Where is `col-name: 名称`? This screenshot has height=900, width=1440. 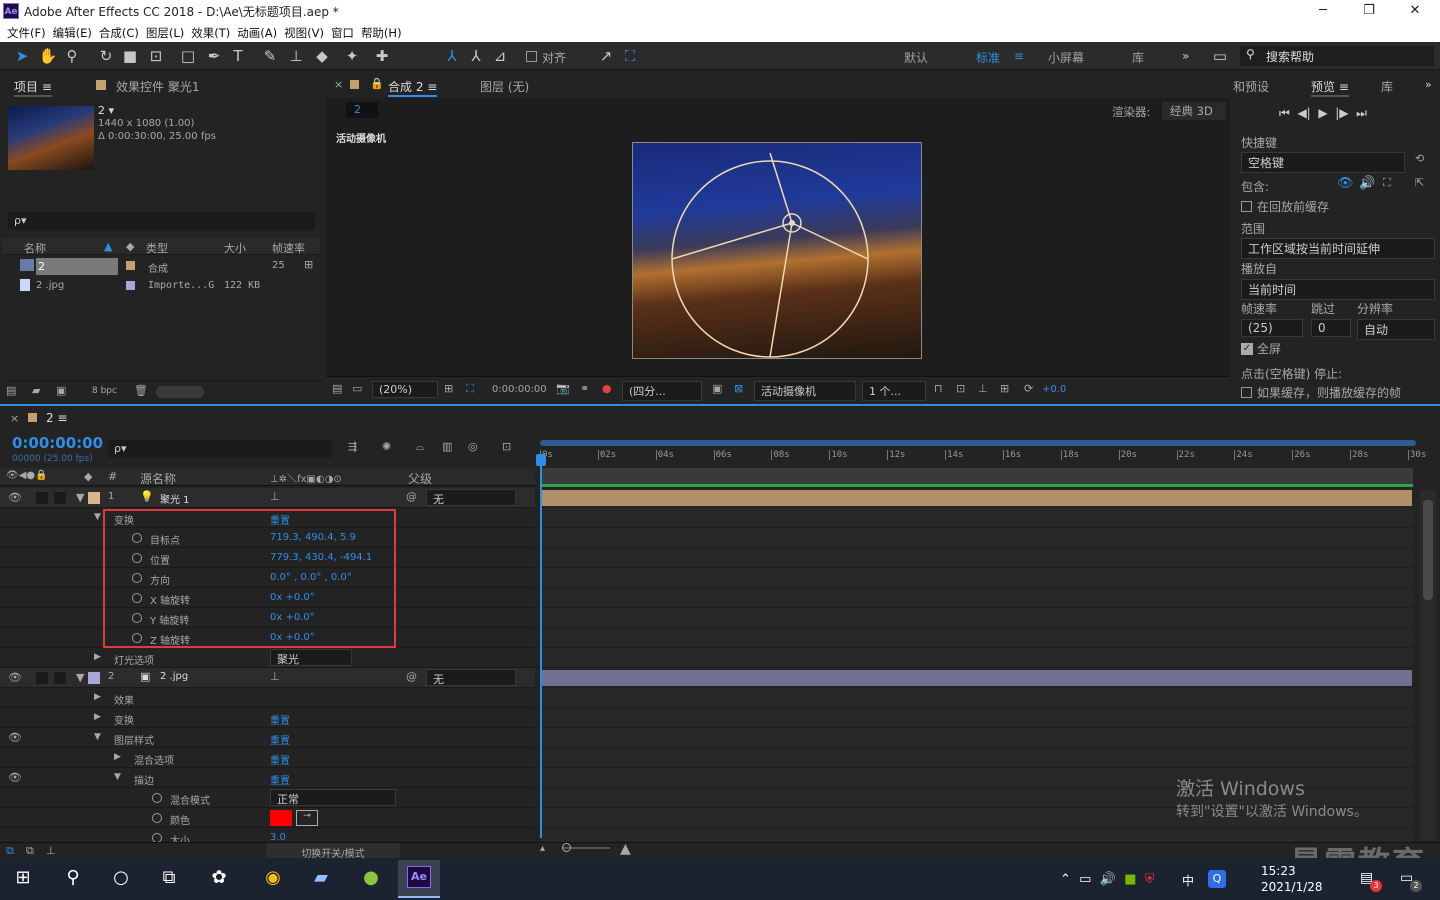
col-name: 名称 is located at coordinates (35, 248).